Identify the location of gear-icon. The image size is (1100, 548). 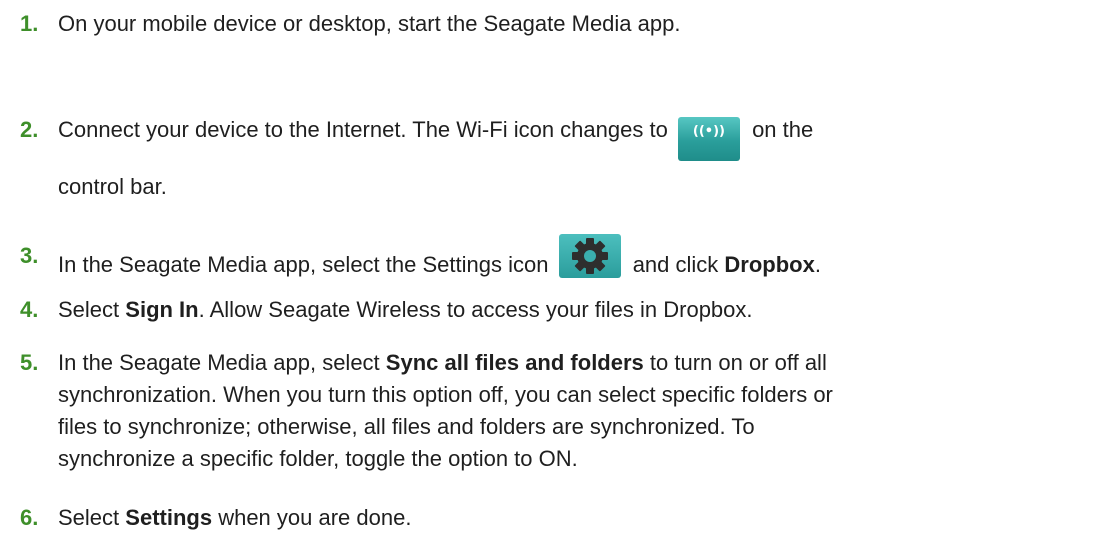
(589, 256).